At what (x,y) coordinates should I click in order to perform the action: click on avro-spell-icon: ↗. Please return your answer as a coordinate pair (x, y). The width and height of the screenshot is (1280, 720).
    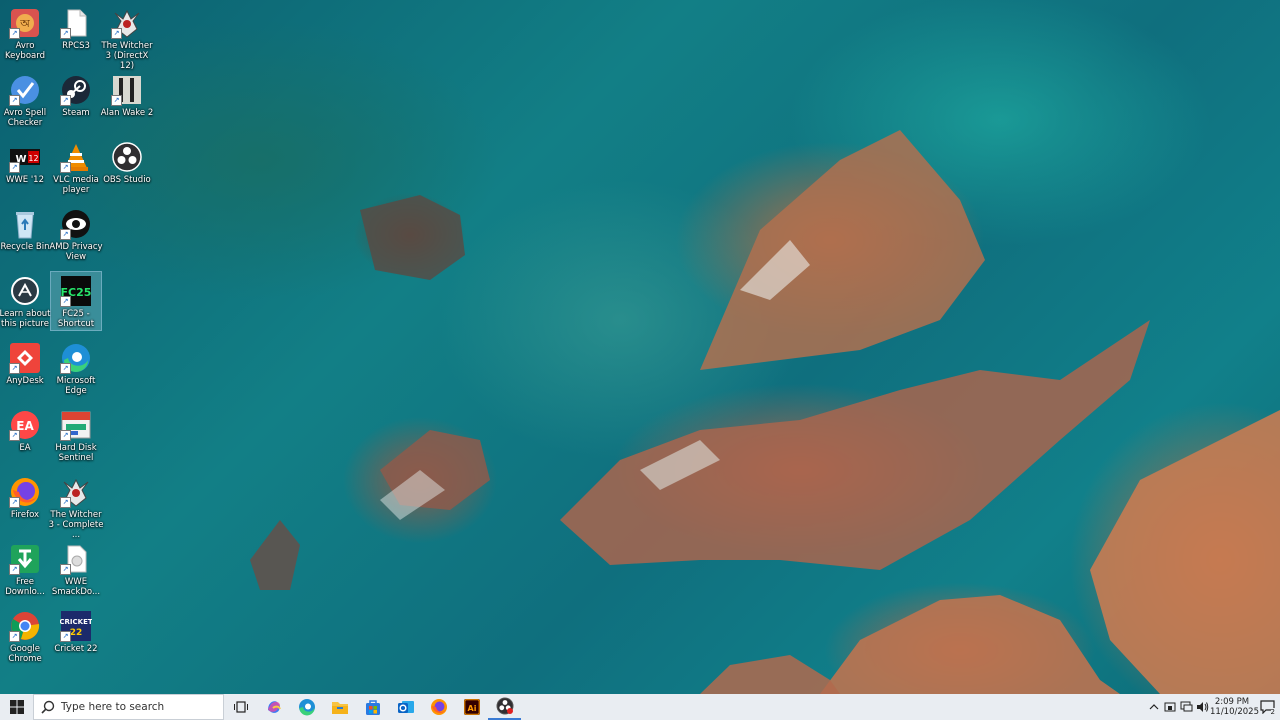
    Looking at the image, I should click on (25, 90).